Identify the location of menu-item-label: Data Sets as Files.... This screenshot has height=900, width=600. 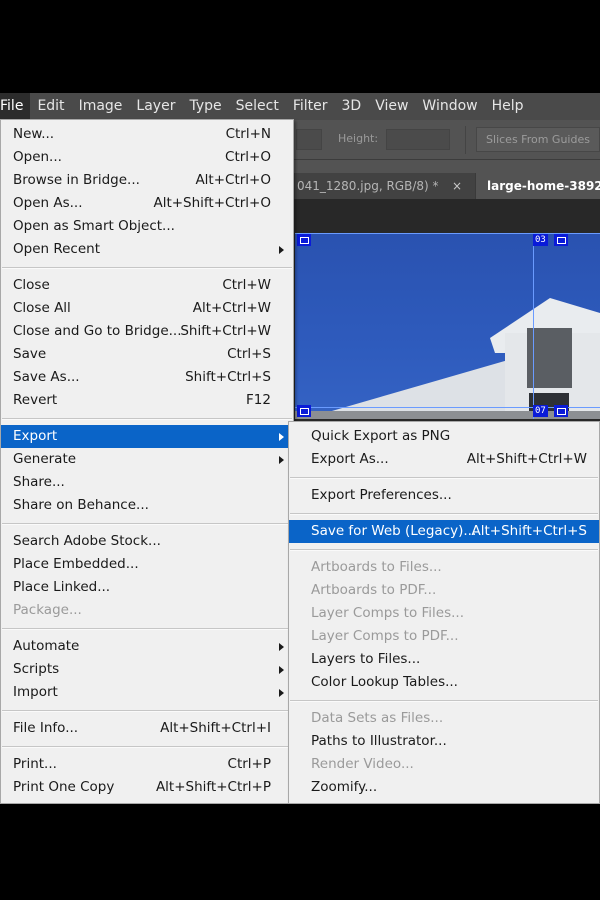
(377, 718).